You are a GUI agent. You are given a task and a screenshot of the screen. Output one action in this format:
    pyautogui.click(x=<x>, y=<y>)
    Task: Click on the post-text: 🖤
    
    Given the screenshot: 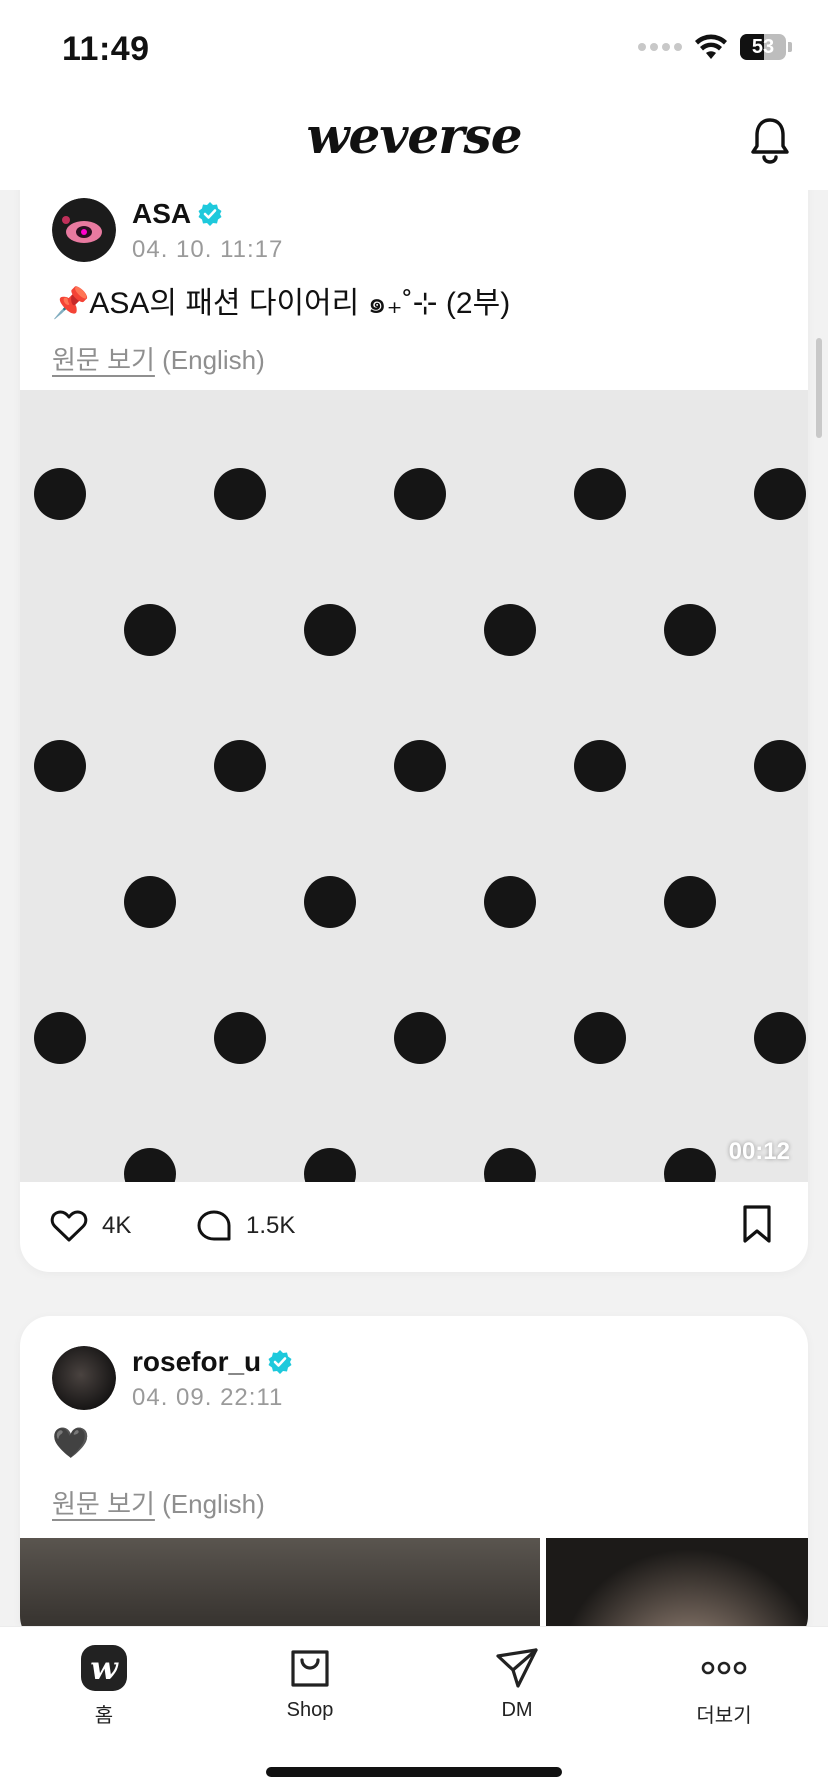 What is the action you would take?
    pyautogui.click(x=71, y=1443)
    